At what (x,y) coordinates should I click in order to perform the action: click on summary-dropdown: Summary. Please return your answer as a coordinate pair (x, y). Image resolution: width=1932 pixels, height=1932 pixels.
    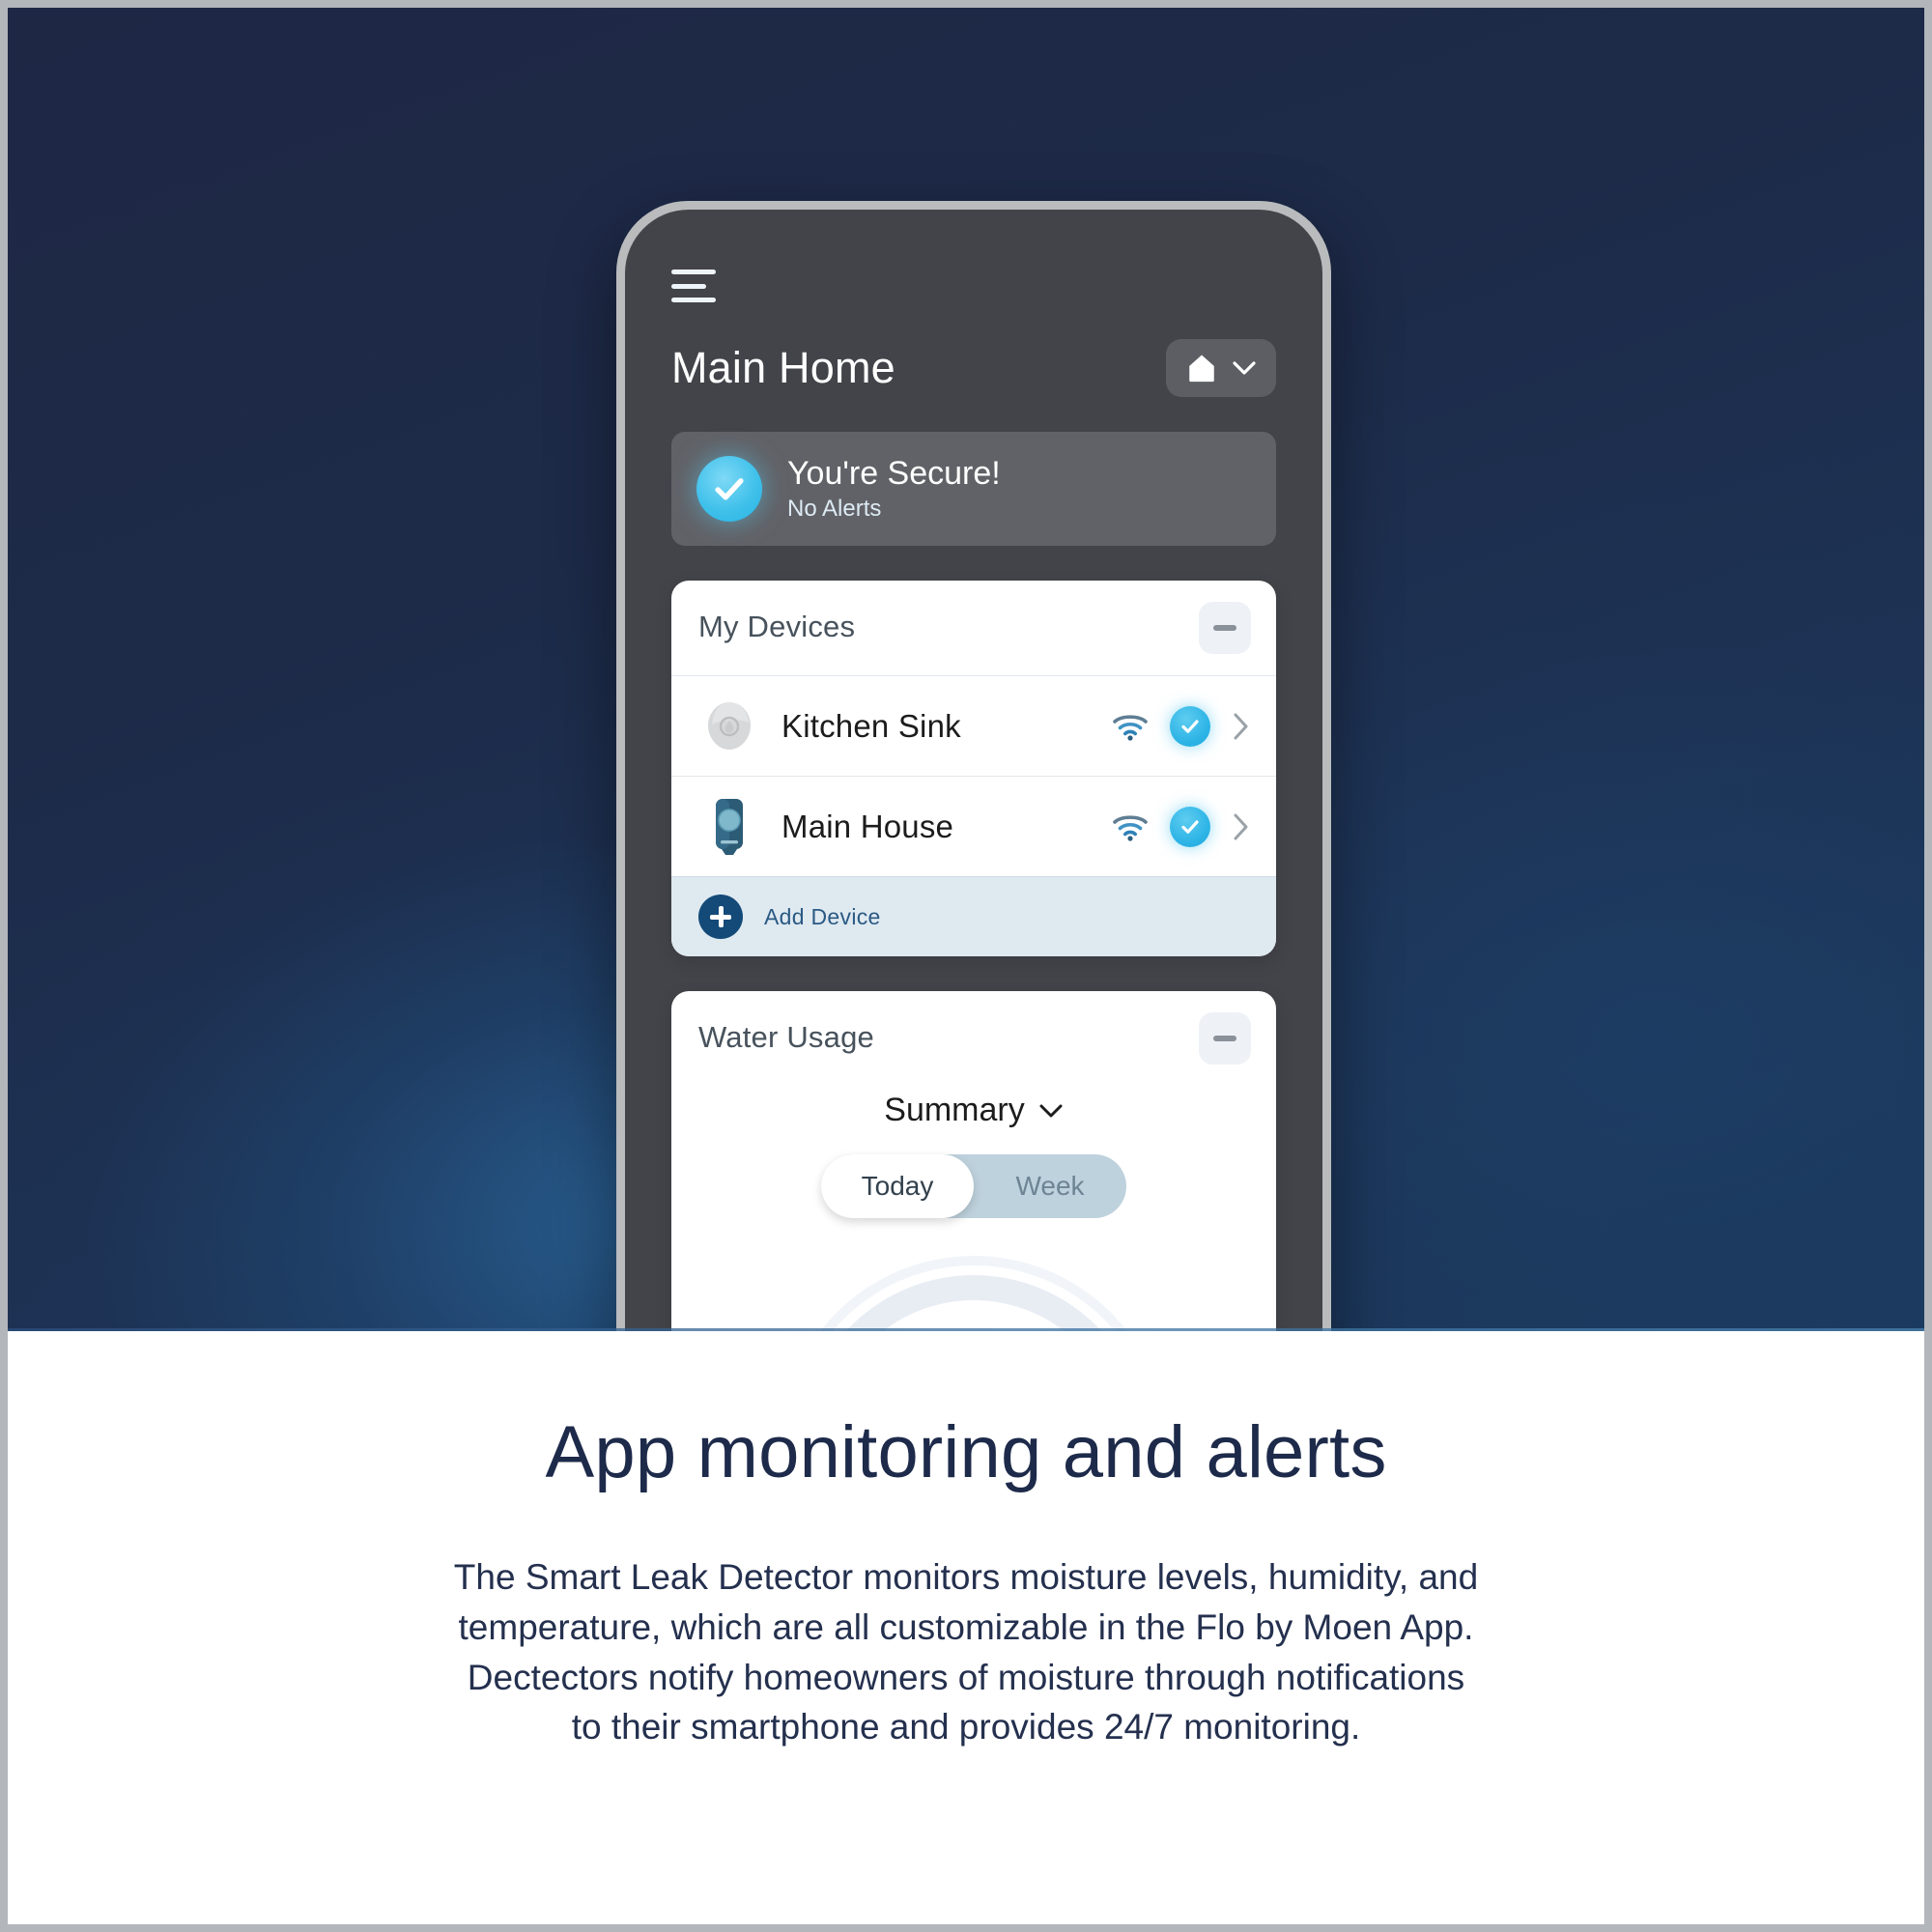
    Looking at the image, I should click on (973, 1110).